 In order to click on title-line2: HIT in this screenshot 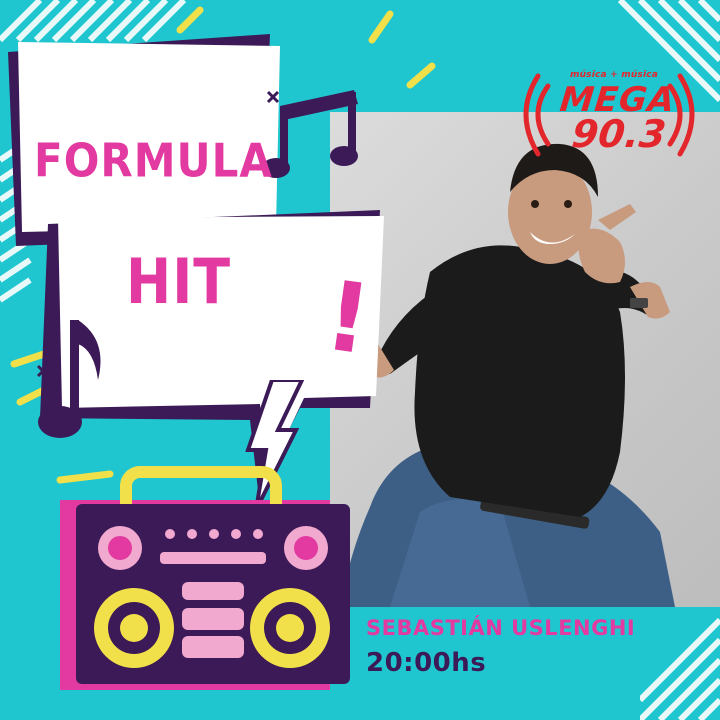, I will do `click(179, 281)`.